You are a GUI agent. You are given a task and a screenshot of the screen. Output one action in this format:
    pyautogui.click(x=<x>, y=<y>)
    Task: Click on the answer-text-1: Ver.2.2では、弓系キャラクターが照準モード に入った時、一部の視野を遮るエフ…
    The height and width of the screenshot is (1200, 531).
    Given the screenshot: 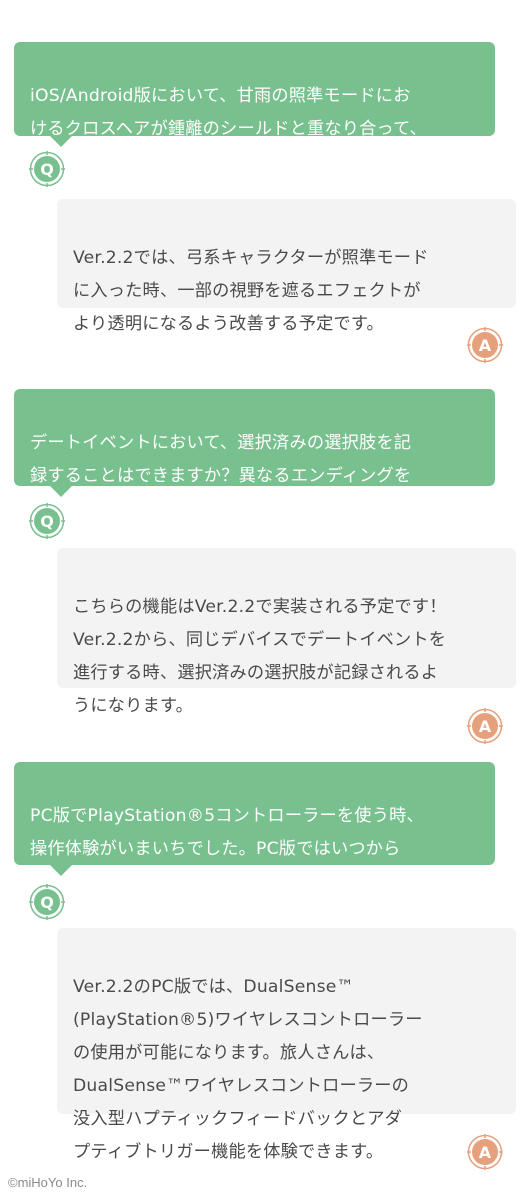 What is the action you would take?
    pyautogui.click(x=251, y=291)
    